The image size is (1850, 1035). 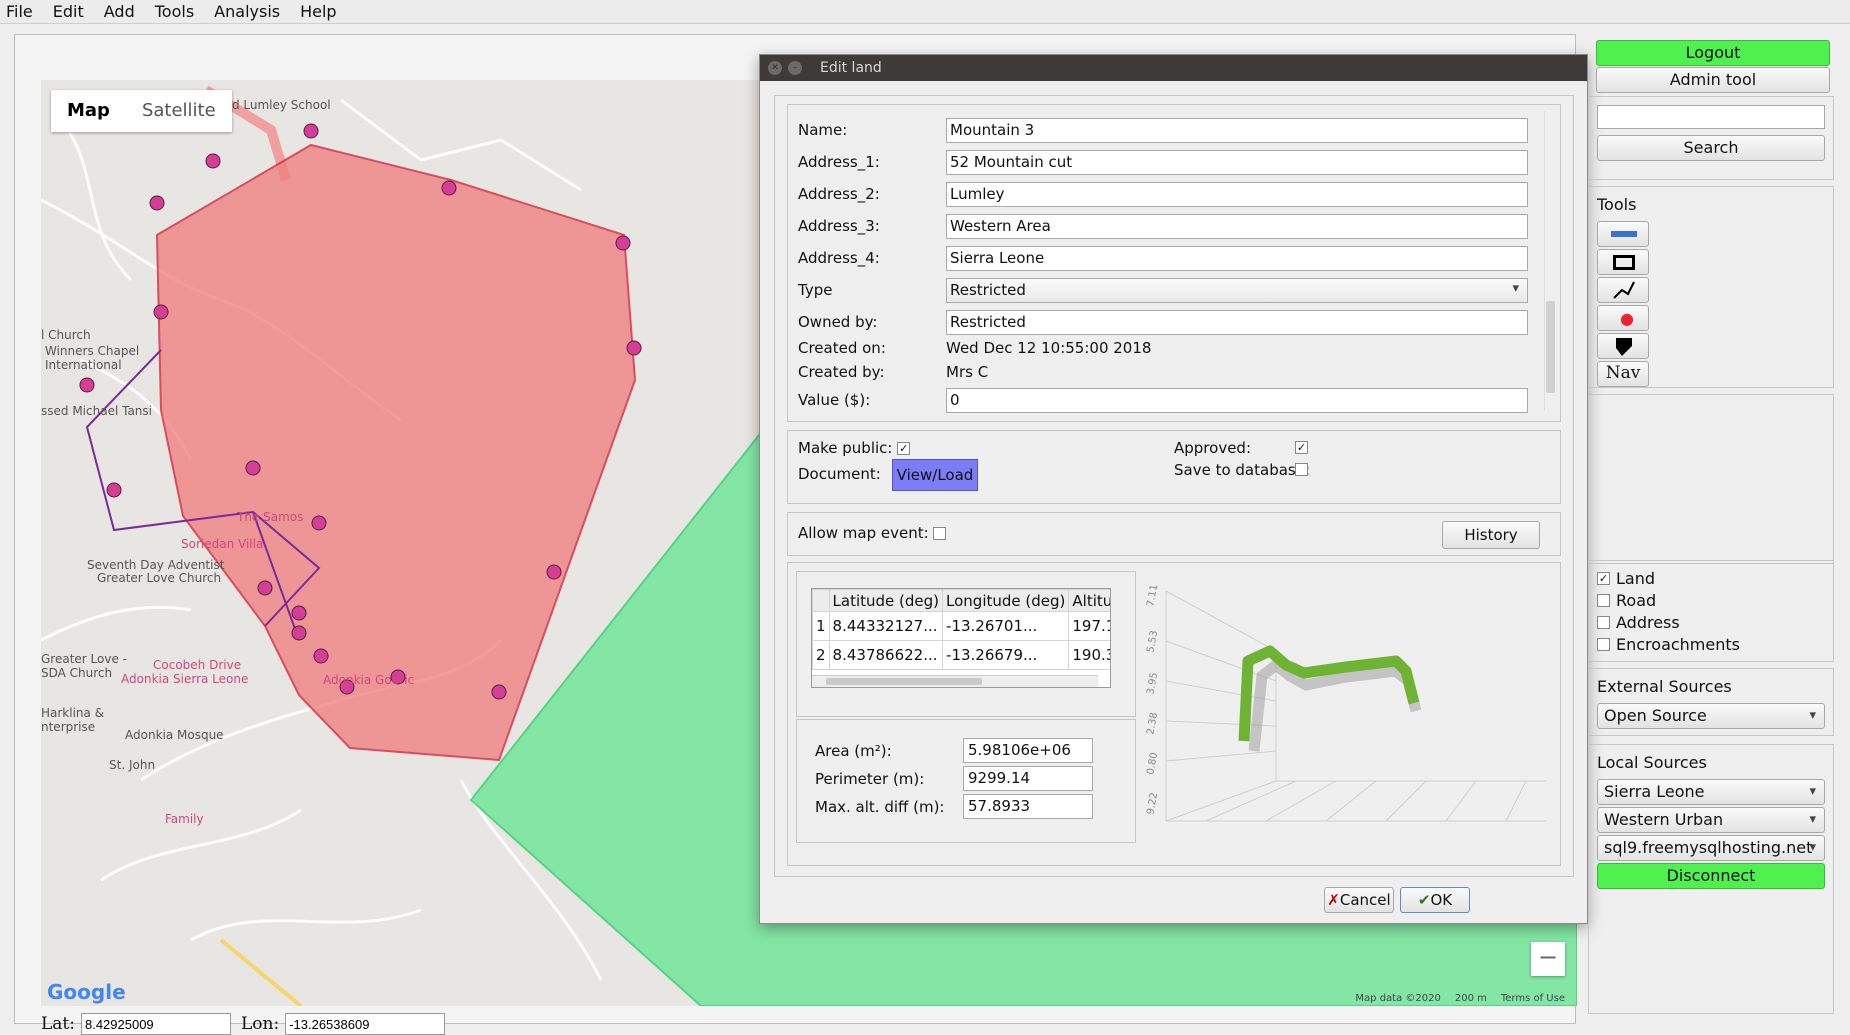 I want to click on polyline-tool-button, so click(x=1623, y=290).